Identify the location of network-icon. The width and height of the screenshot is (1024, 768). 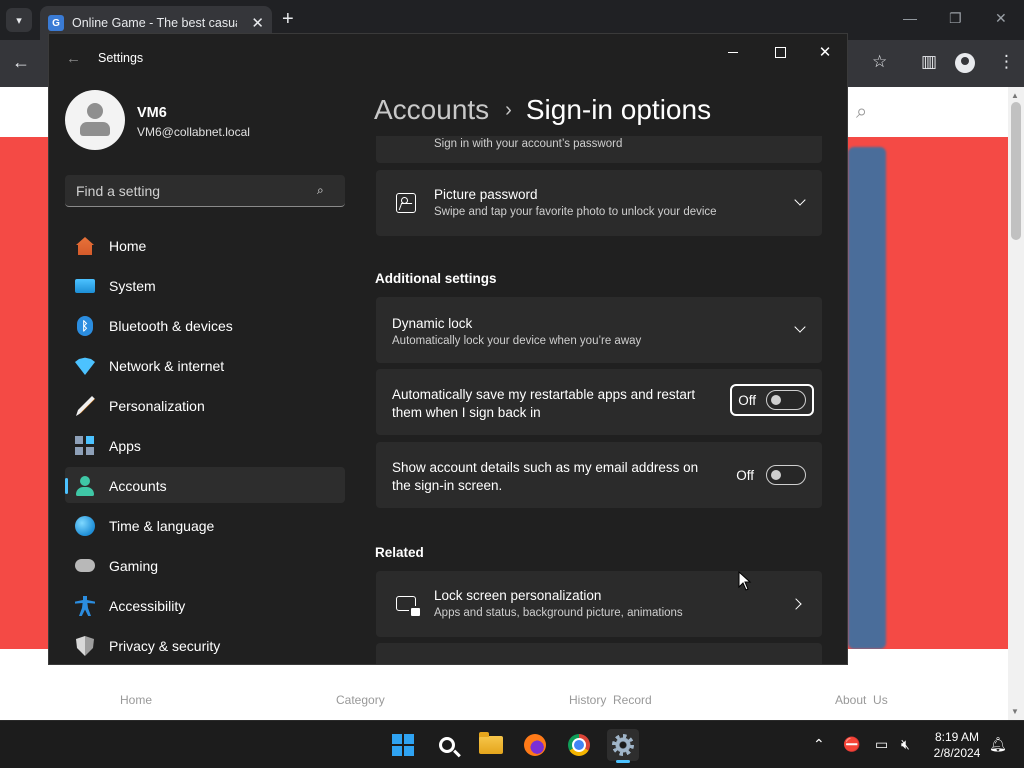
(85, 366).